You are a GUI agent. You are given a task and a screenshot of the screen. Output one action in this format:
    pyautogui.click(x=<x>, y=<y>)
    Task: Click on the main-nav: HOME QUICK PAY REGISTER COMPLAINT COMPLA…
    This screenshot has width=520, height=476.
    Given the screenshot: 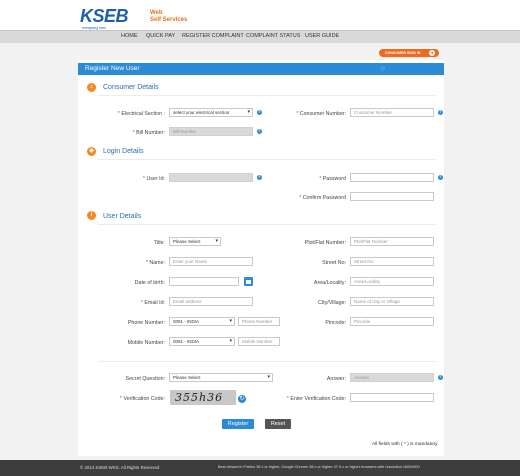 What is the action you would take?
    pyautogui.click(x=260, y=36)
    